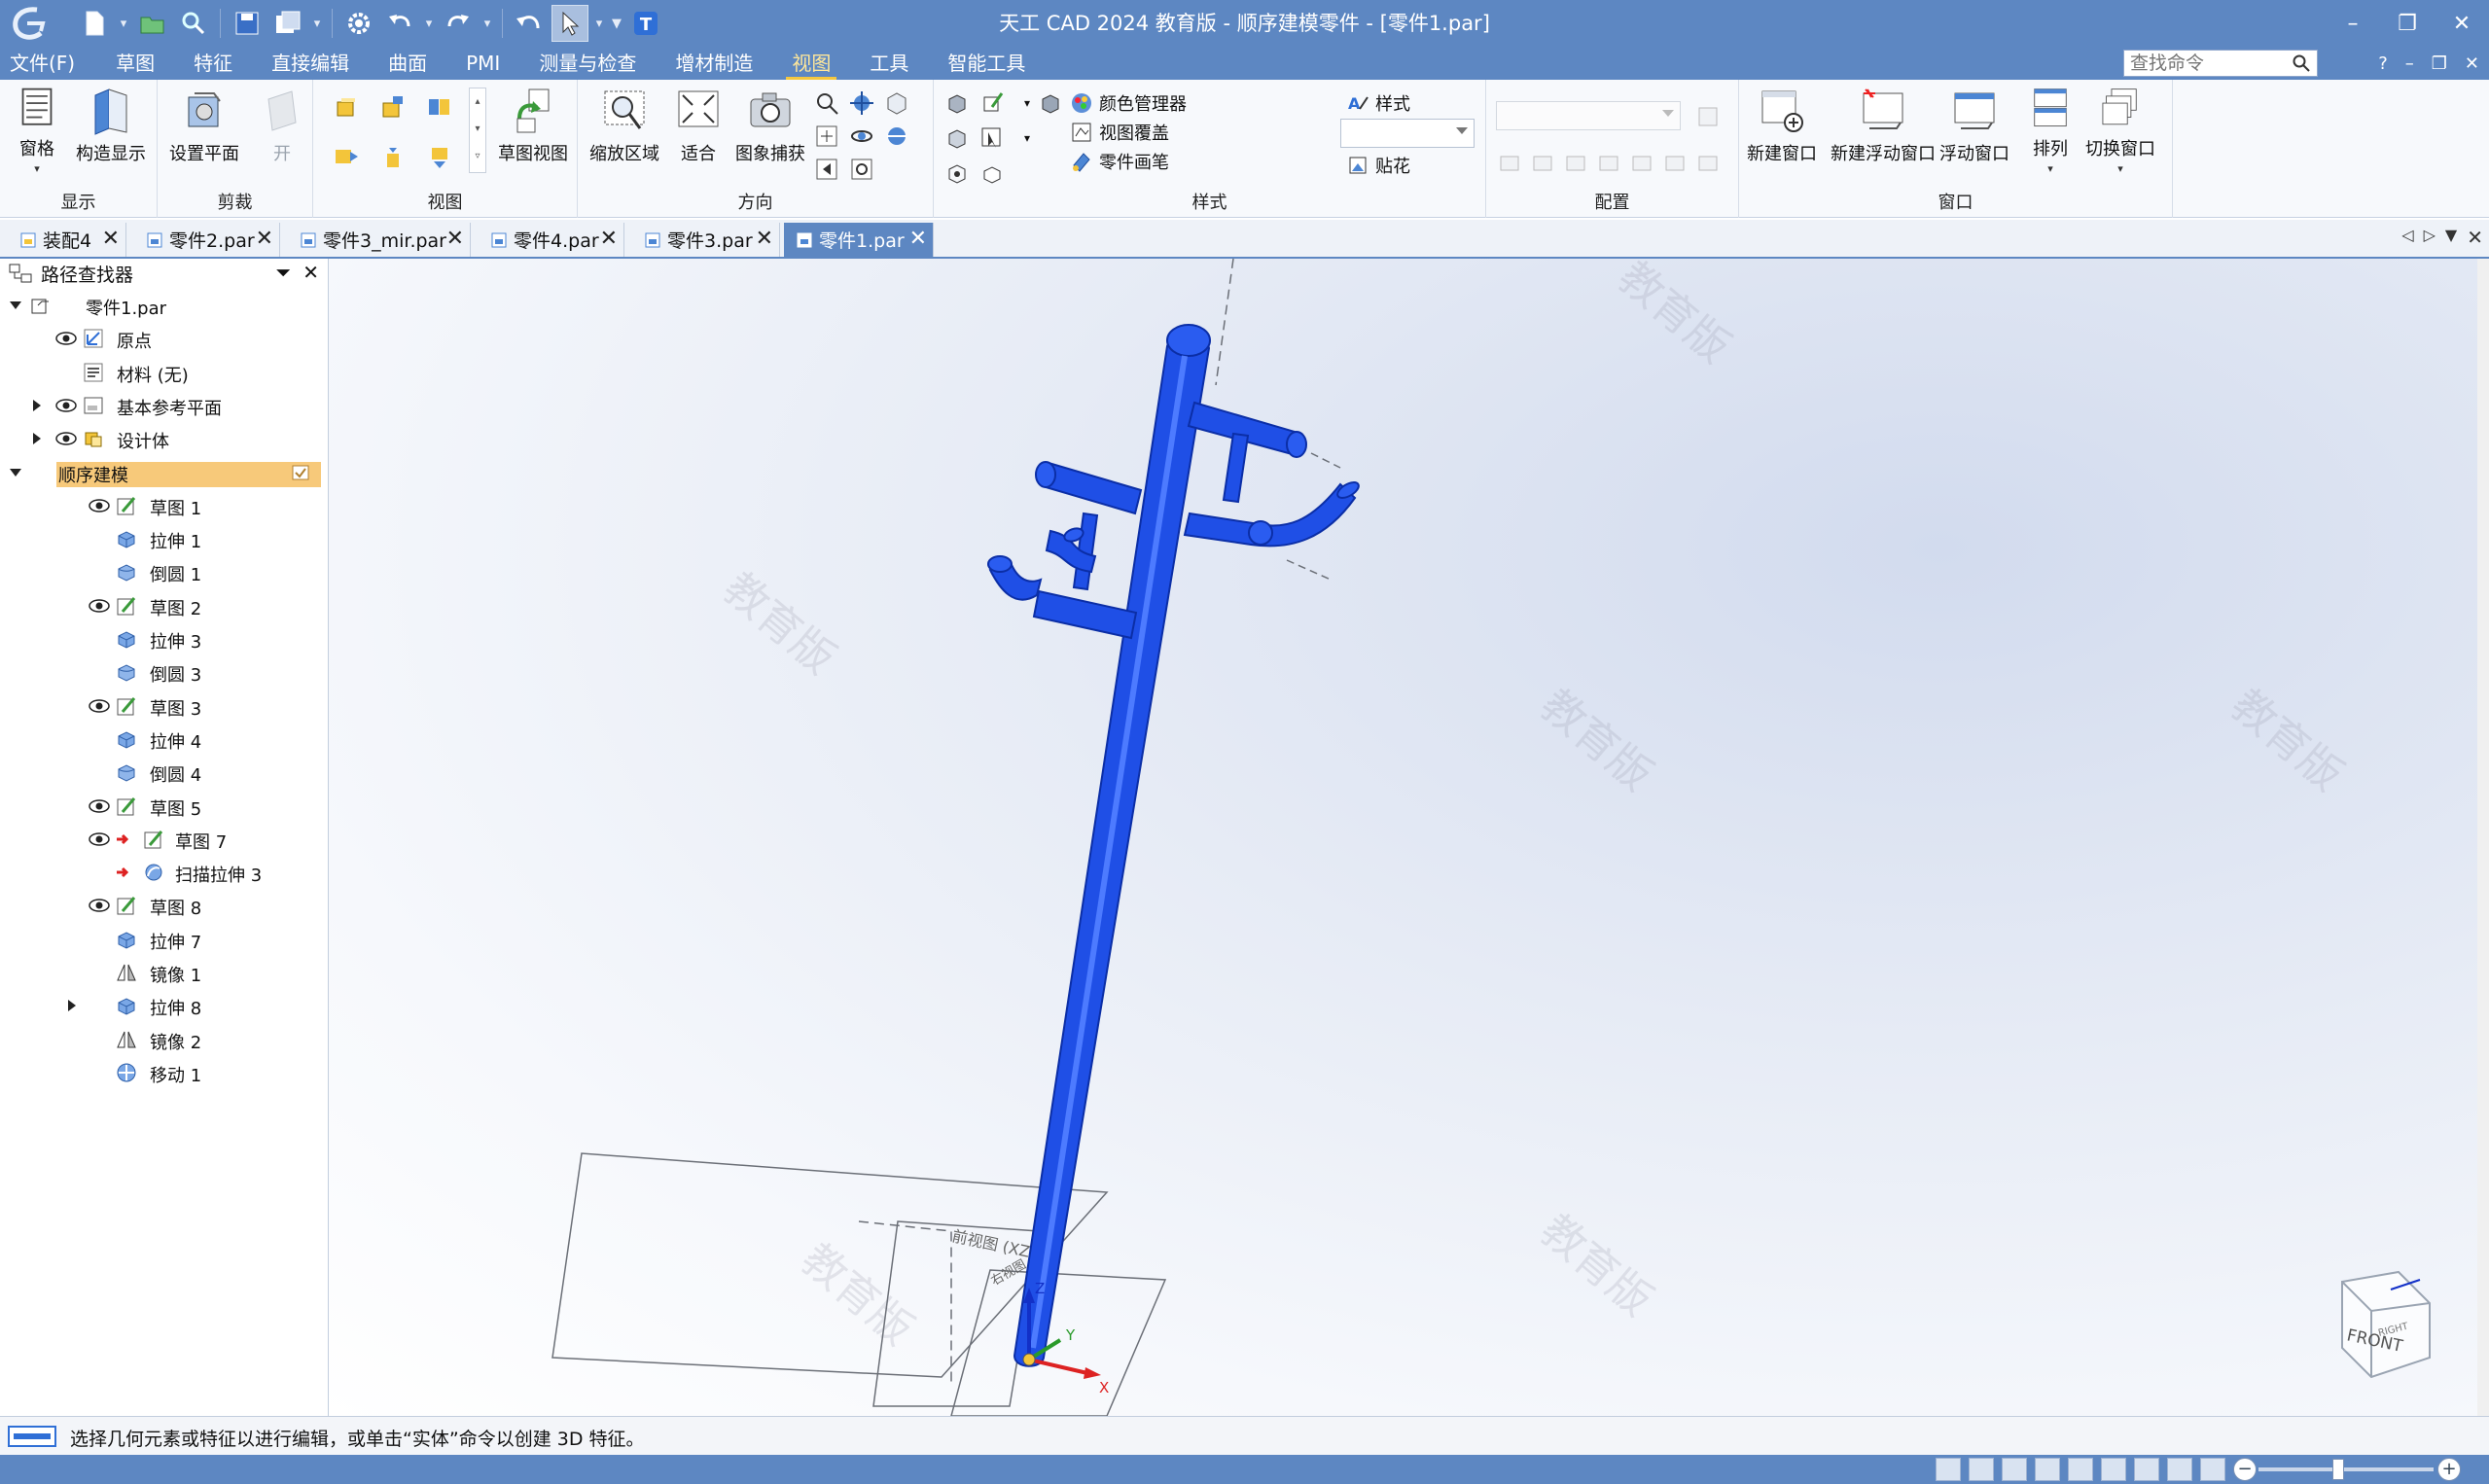 Image resolution: width=2489 pixels, height=1484 pixels. Describe the element at coordinates (1119, 162) in the screenshot. I see `part-painter-button: 零件画笔` at that location.